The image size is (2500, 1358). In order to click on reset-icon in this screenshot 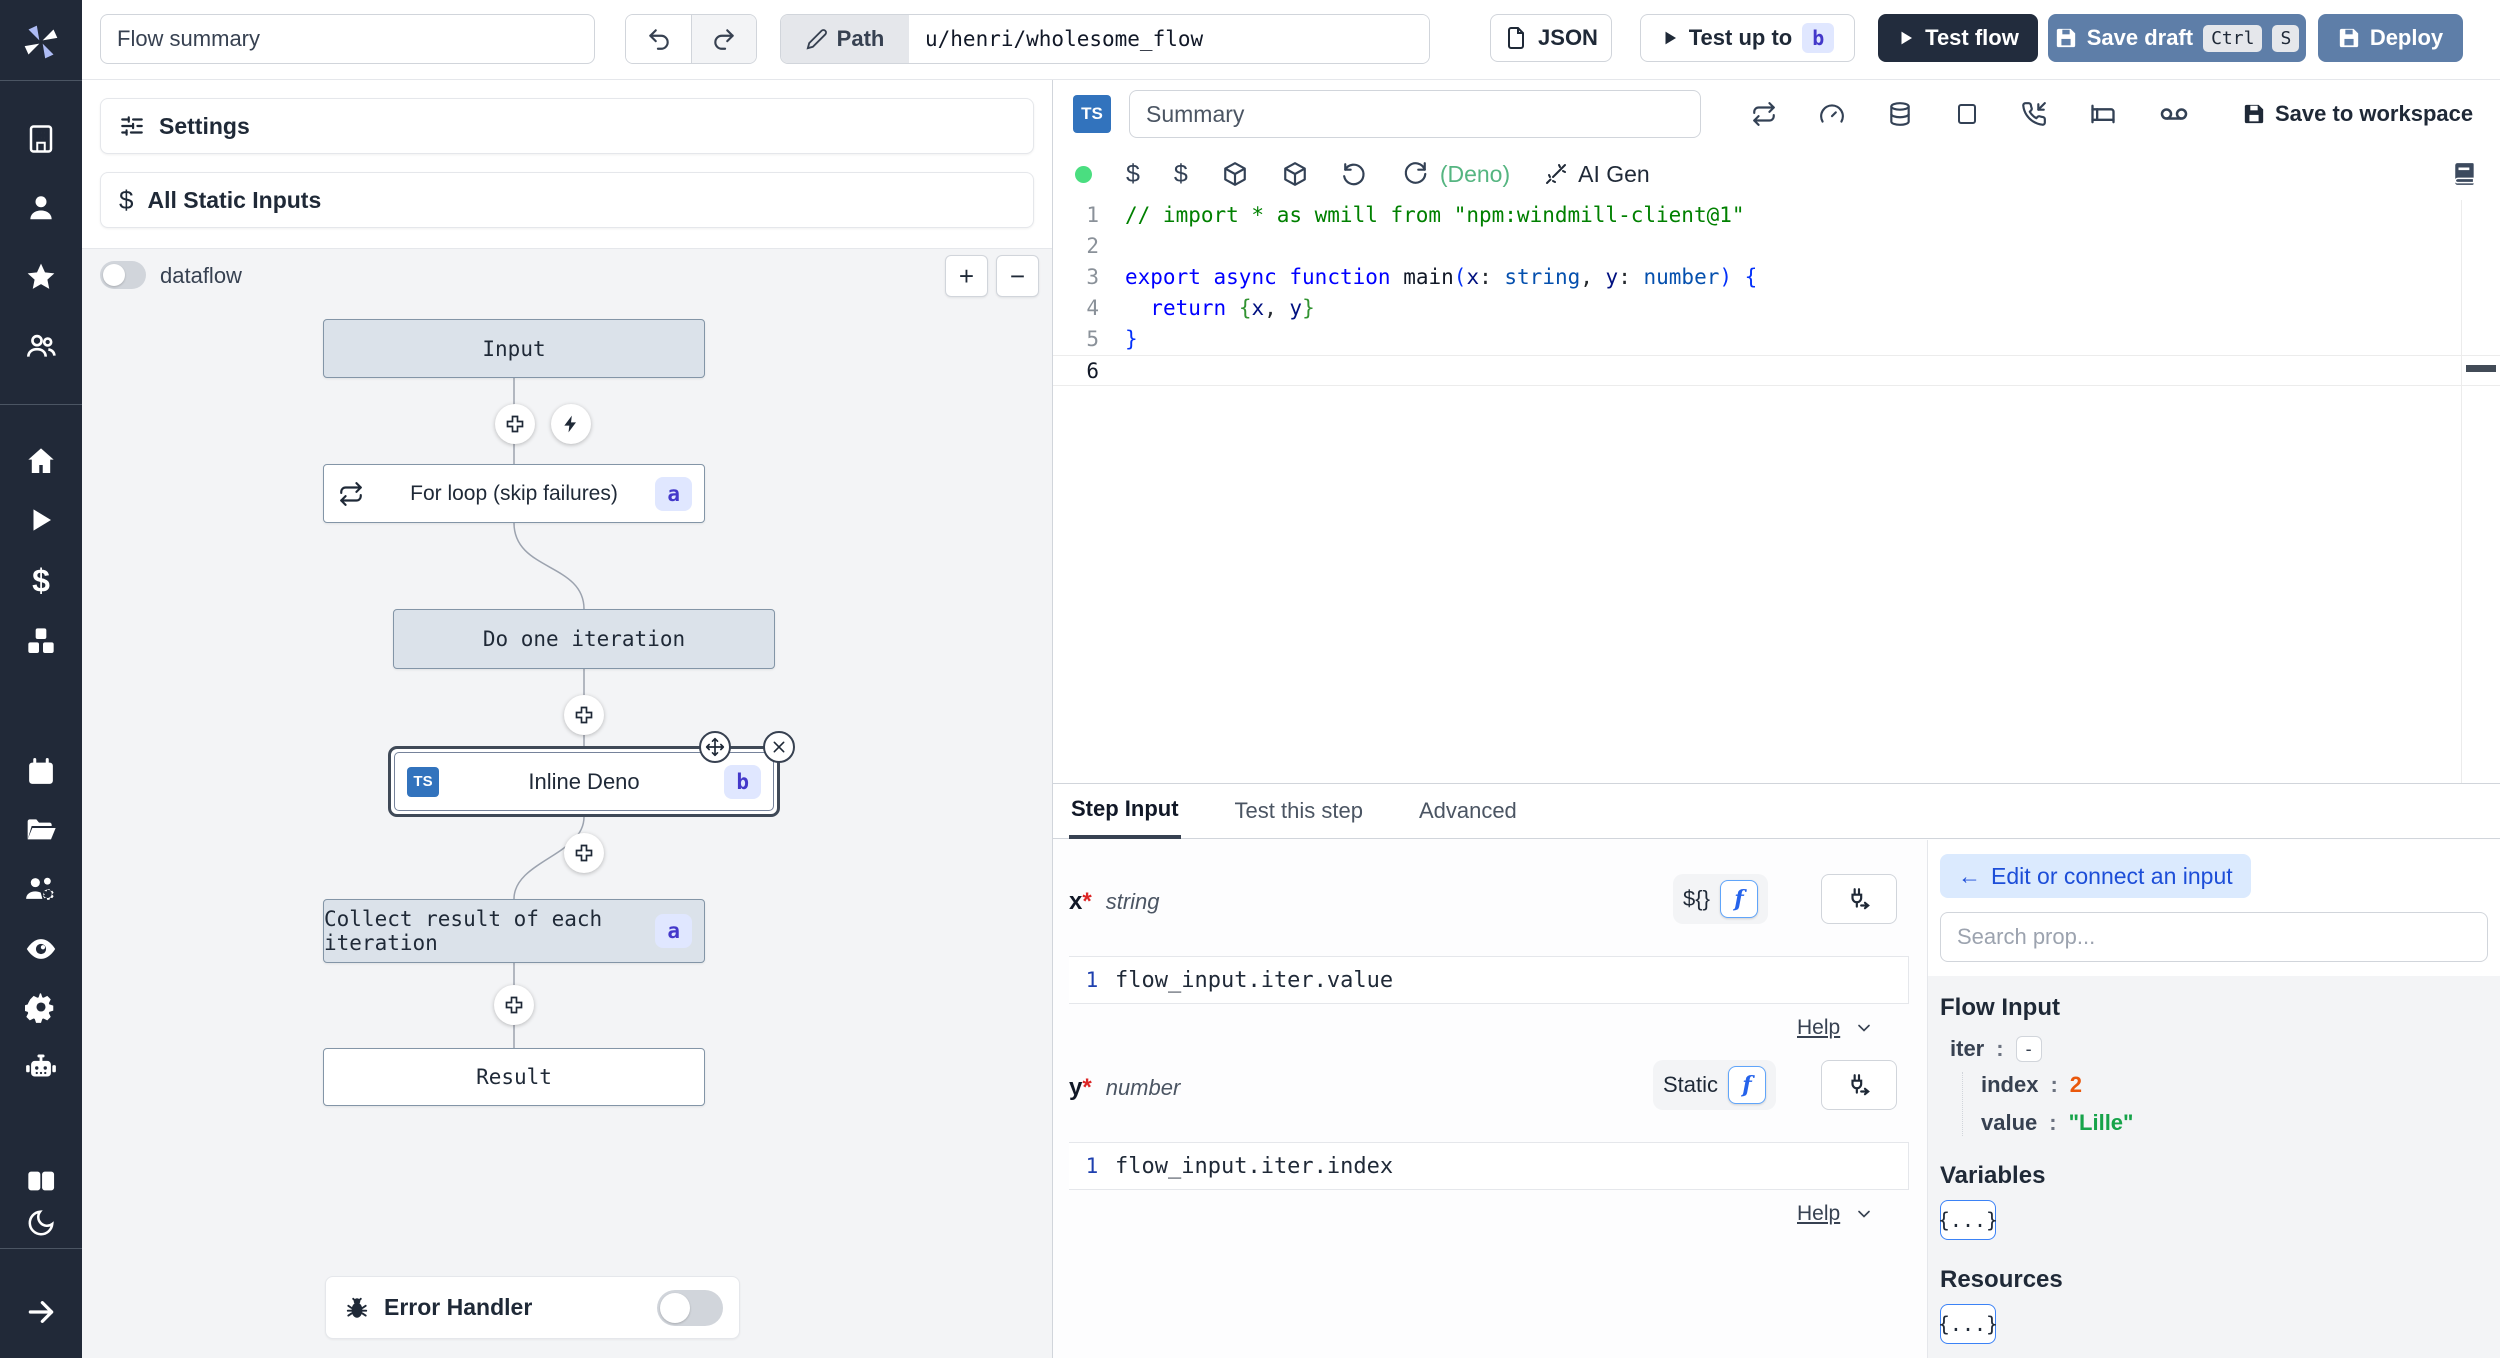, I will do `click(1355, 174)`.